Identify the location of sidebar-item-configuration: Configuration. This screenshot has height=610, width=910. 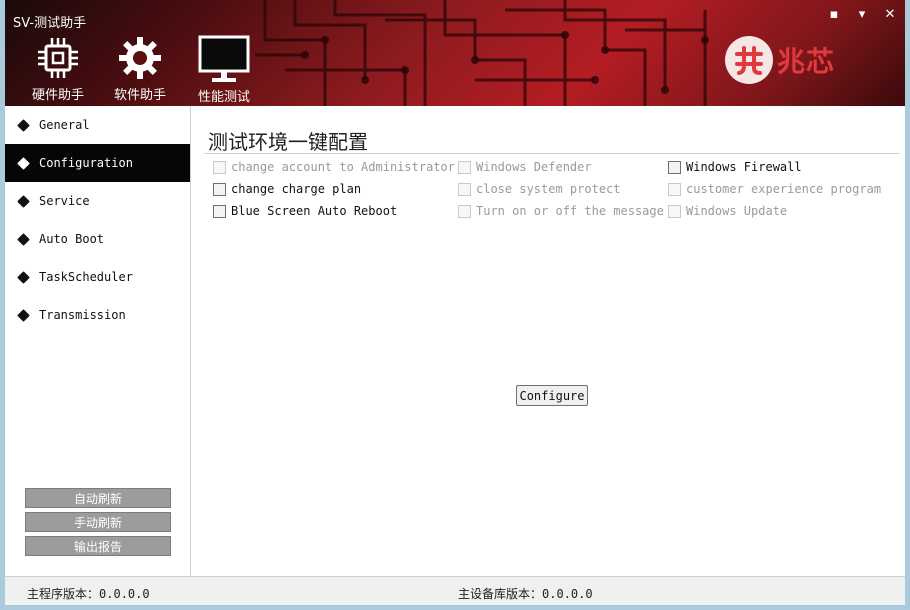
(97, 163).